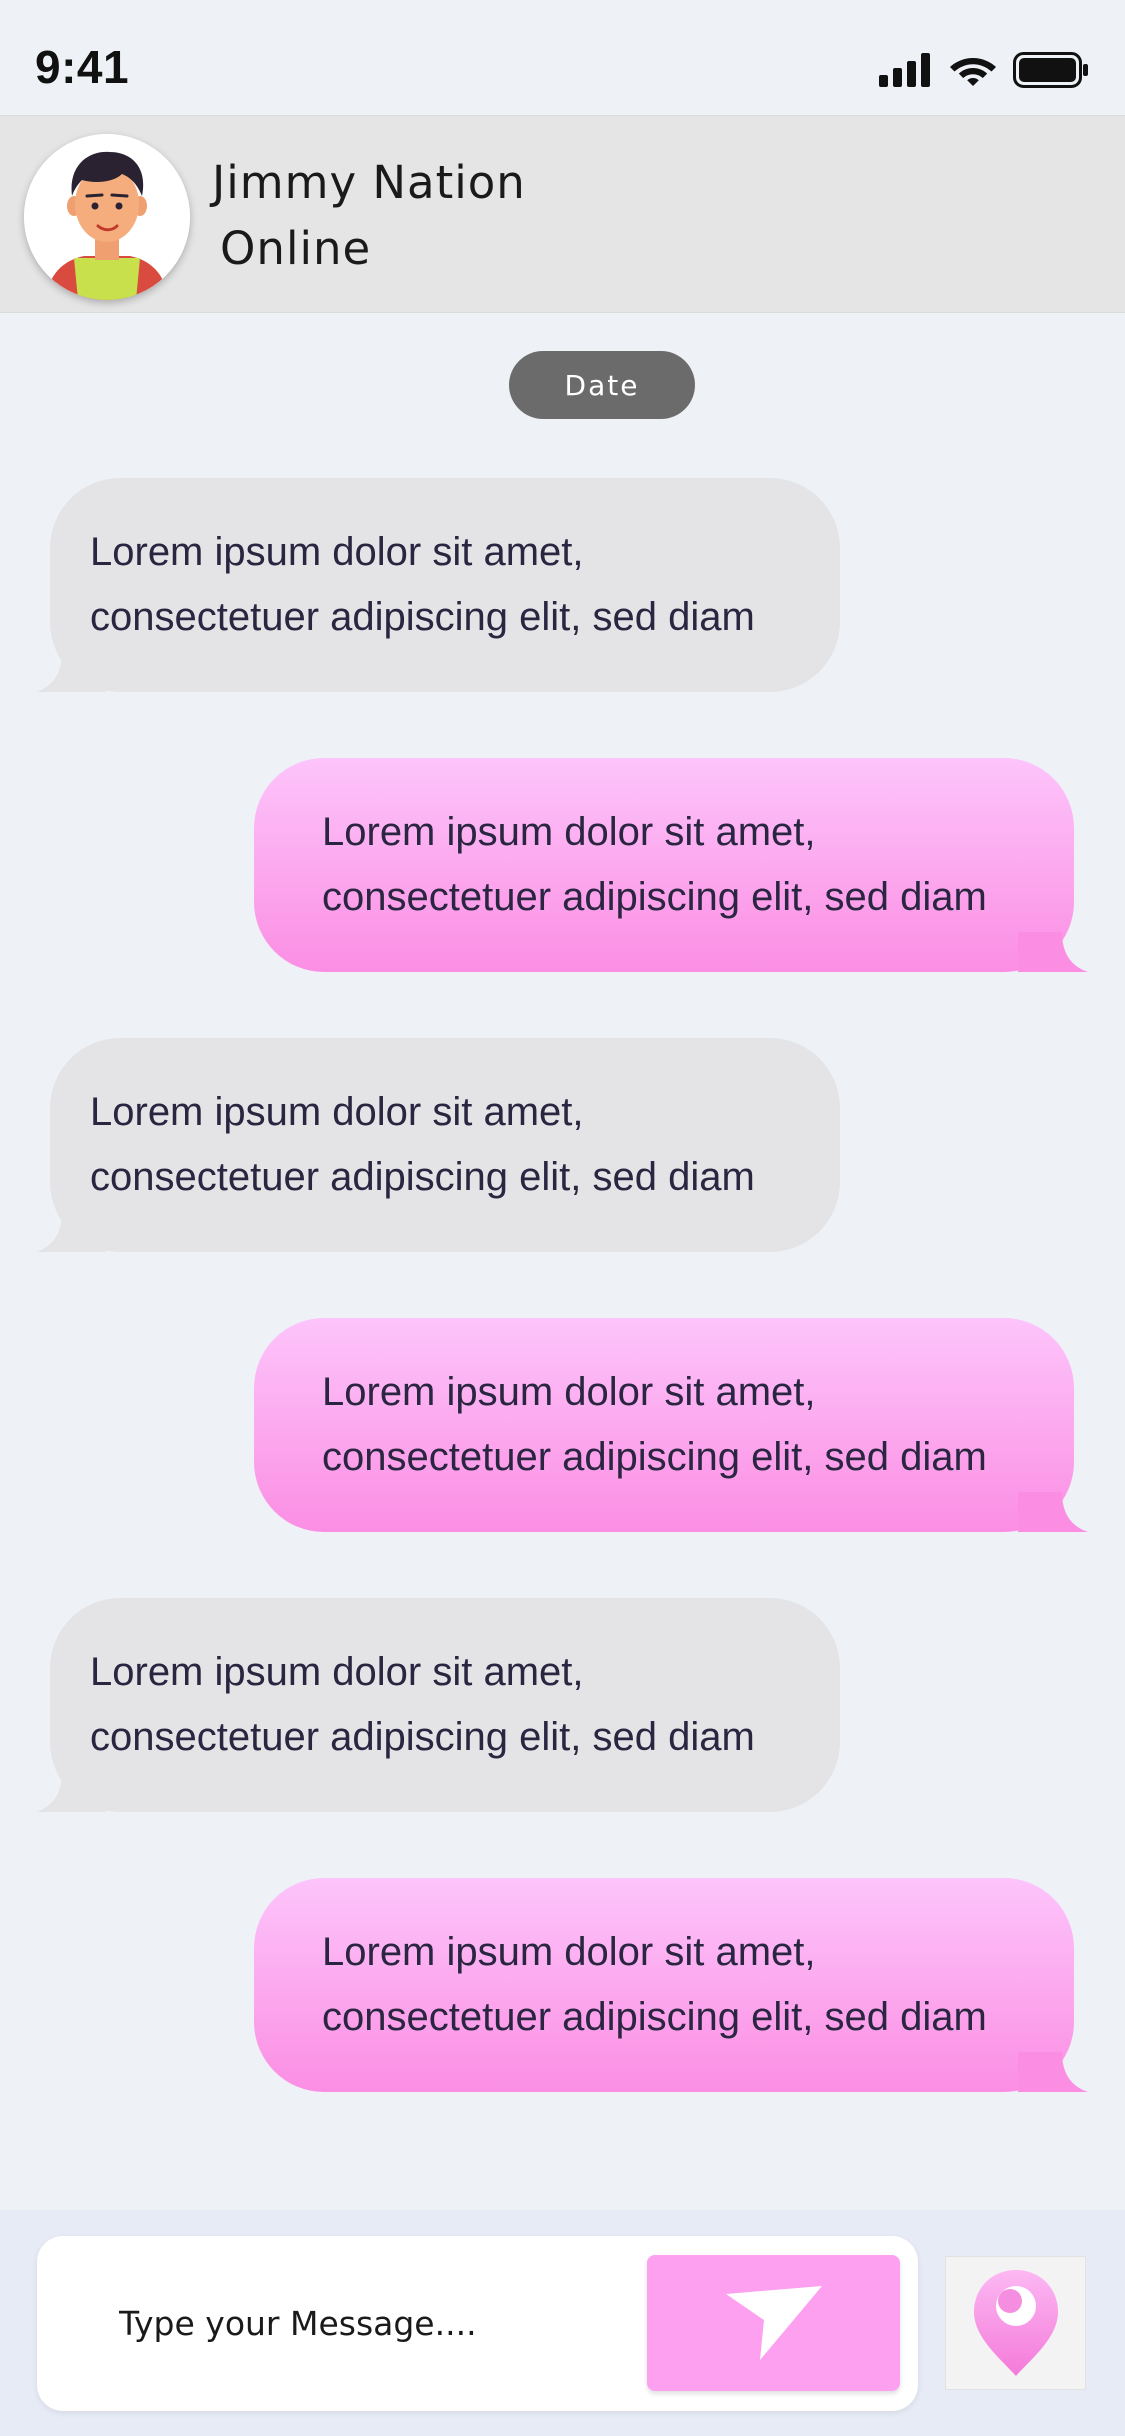 Image resolution: width=1125 pixels, height=2436 pixels. I want to click on send-button, so click(773, 2323).